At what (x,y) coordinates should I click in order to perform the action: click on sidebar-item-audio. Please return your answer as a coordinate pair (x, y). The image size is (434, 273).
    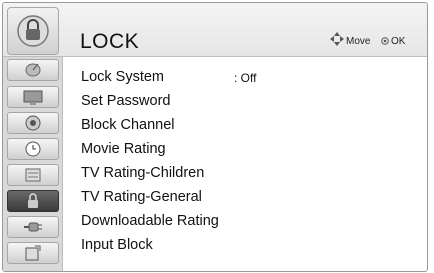
    Looking at the image, I should click on (33, 123).